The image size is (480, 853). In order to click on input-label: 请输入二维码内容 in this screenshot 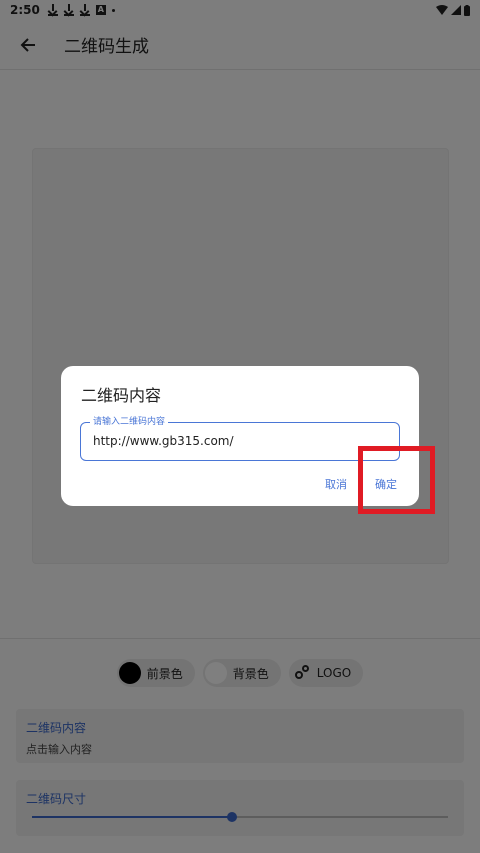, I will do `click(129, 422)`.